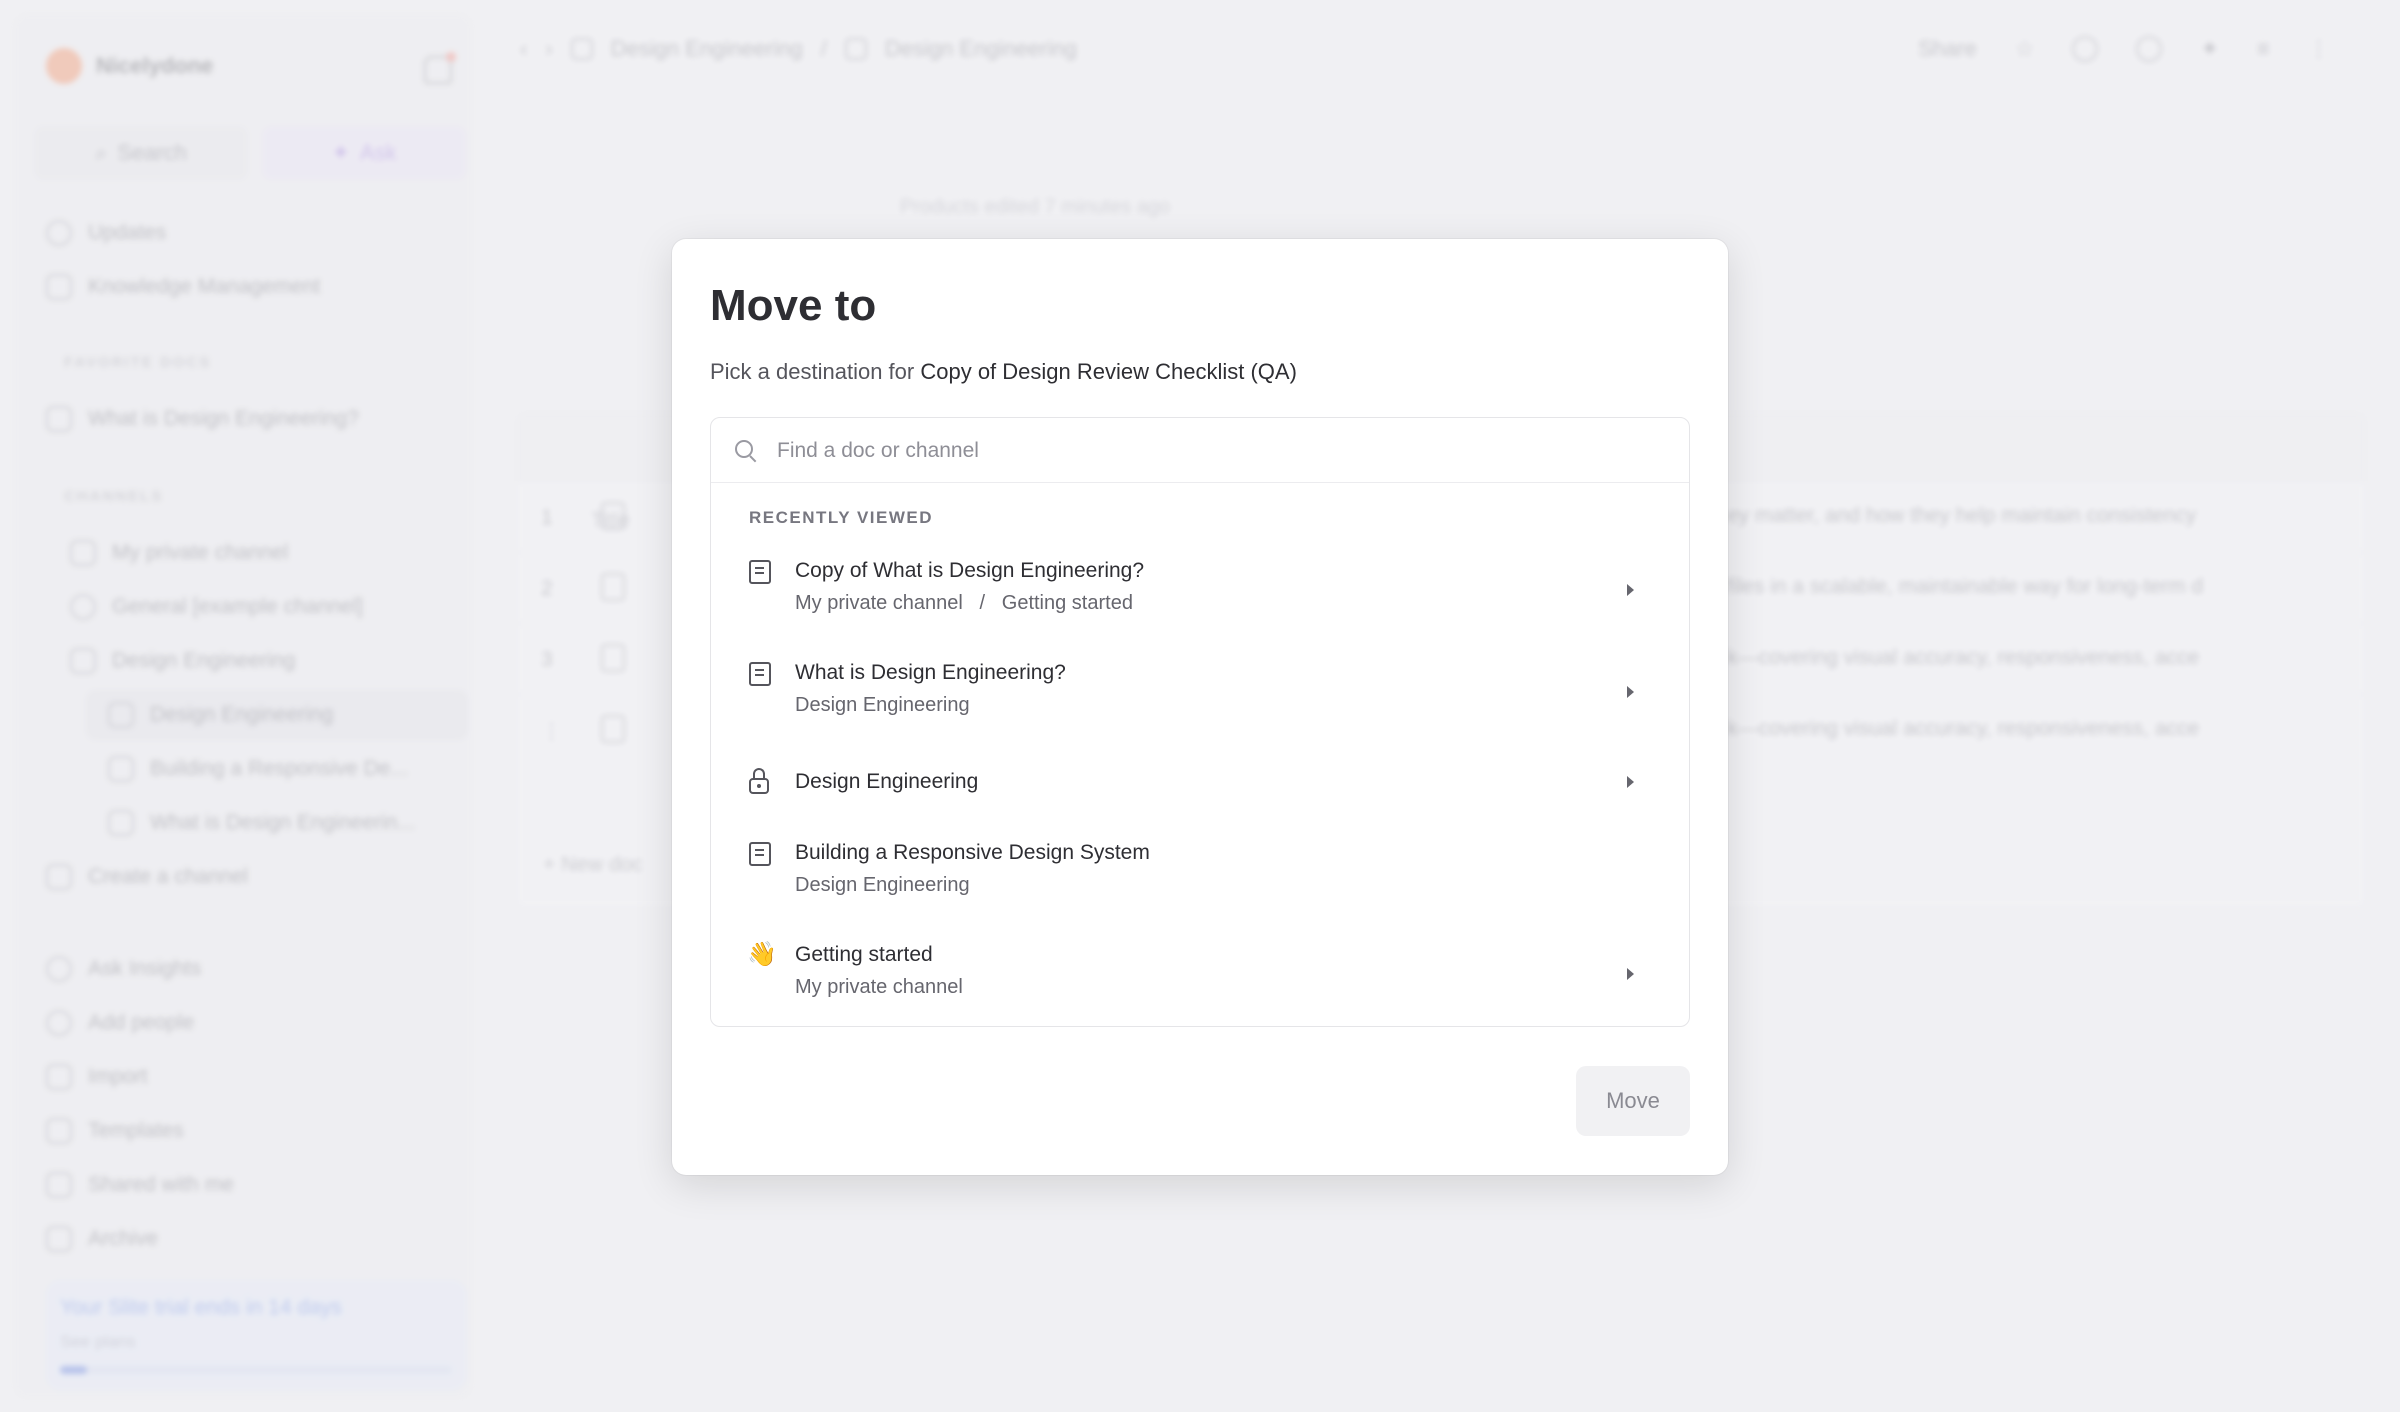  I want to click on destination-path: My private channel / Getting started, so click(964, 603).